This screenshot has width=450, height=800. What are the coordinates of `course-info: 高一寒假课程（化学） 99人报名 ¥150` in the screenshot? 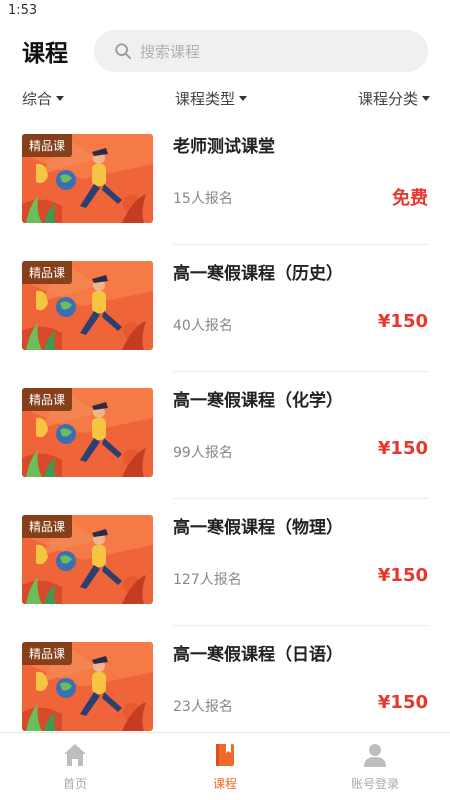 It's located at (300, 443).